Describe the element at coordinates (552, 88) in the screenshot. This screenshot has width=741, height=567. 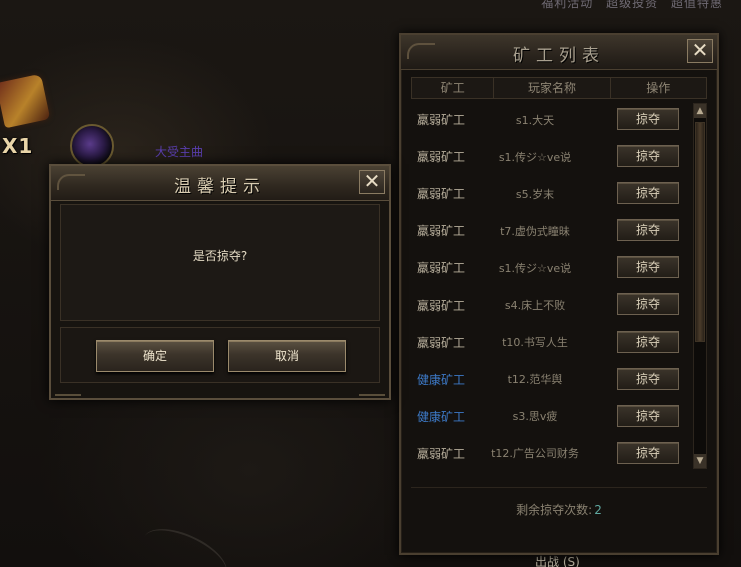
I see `column-header-player: 玩家名称` at that location.